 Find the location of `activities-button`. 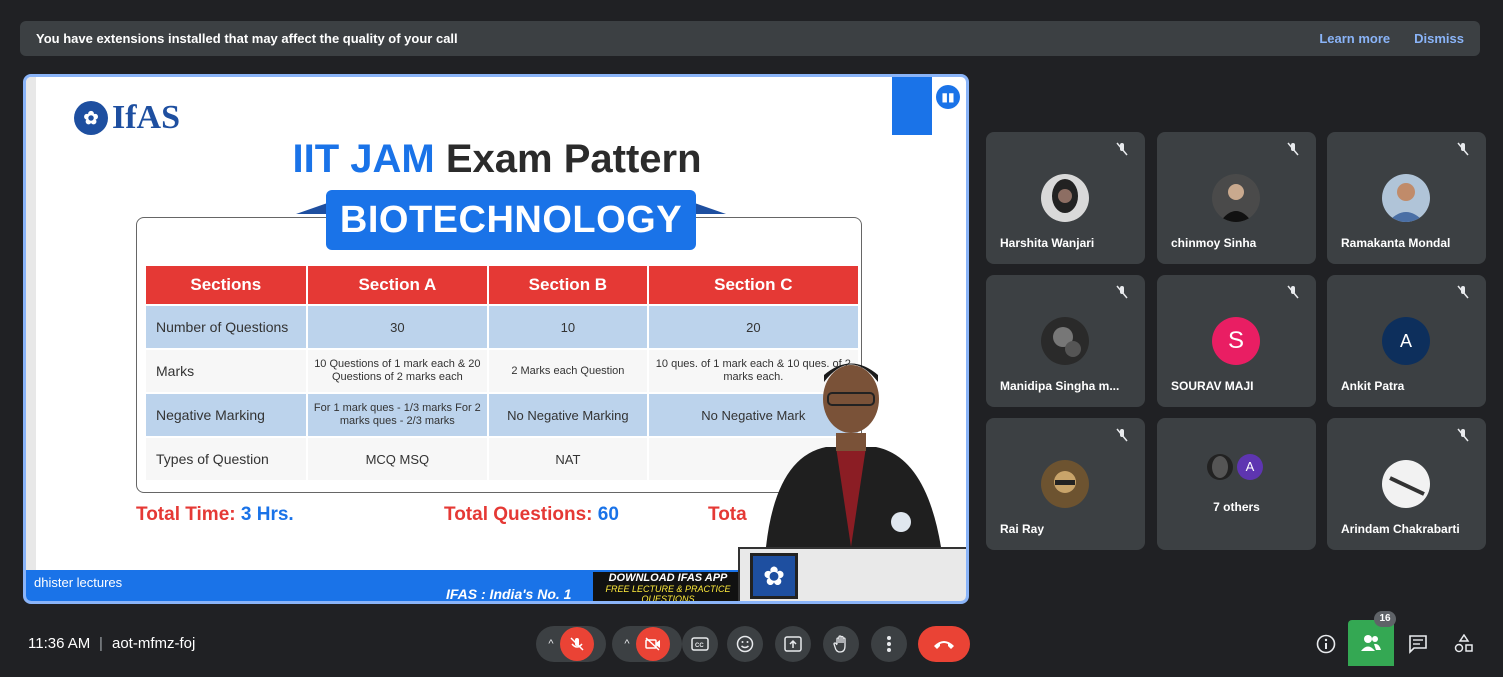

activities-button is located at coordinates (1464, 644).